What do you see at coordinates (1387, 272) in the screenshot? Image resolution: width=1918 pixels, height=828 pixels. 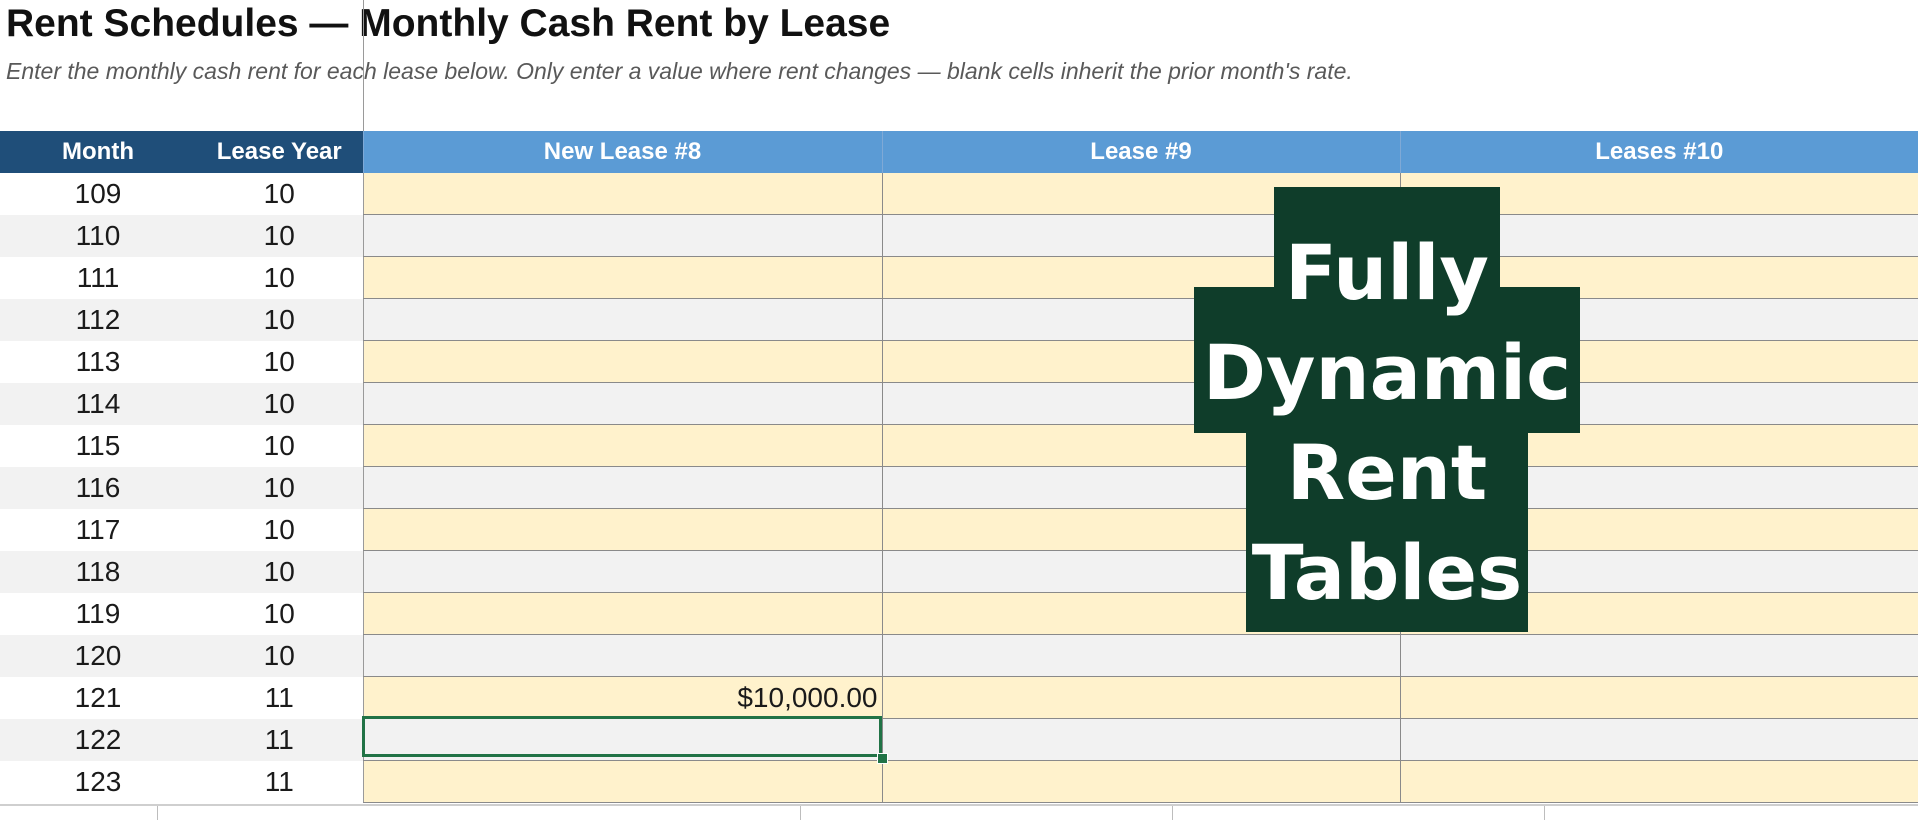 I see `badge-line-1: Fully` at bounding box center [1387, 272].